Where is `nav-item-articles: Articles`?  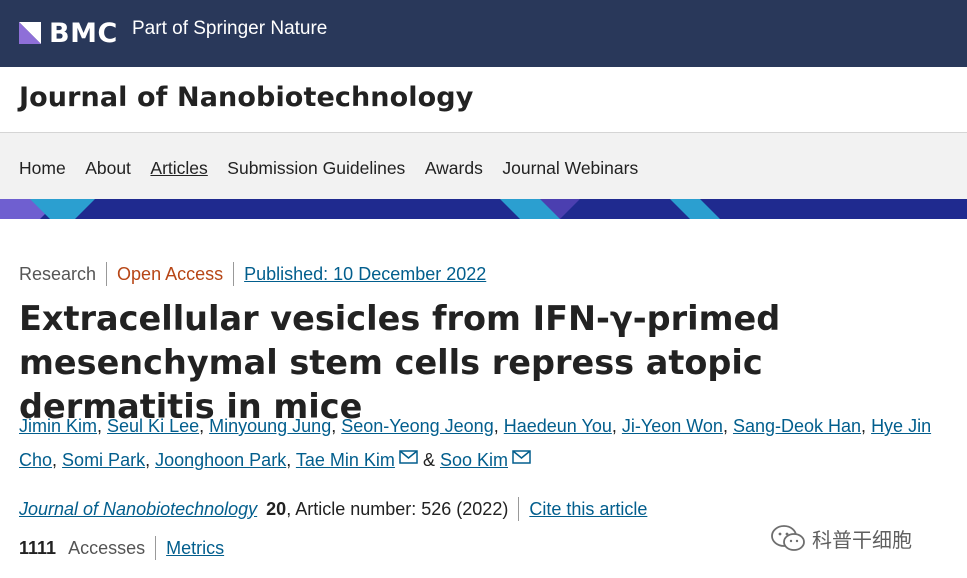
nav-item-articles: Articles is located at coordinates (178, 168).